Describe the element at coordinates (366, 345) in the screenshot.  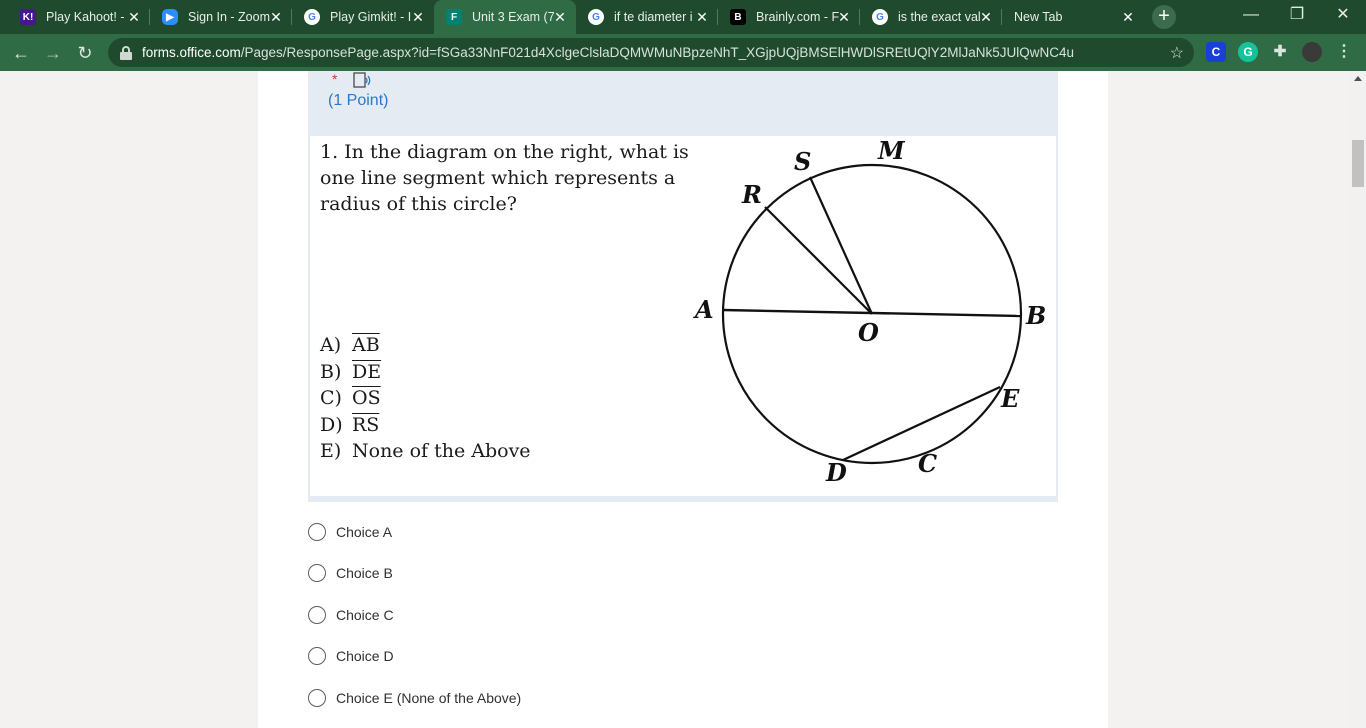
I see `option-text: AB` at that location.